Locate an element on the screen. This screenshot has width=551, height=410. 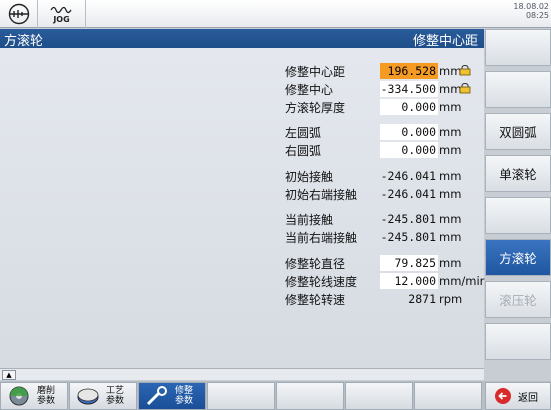
back-label: 返回 is located at coordinates (528, 398).